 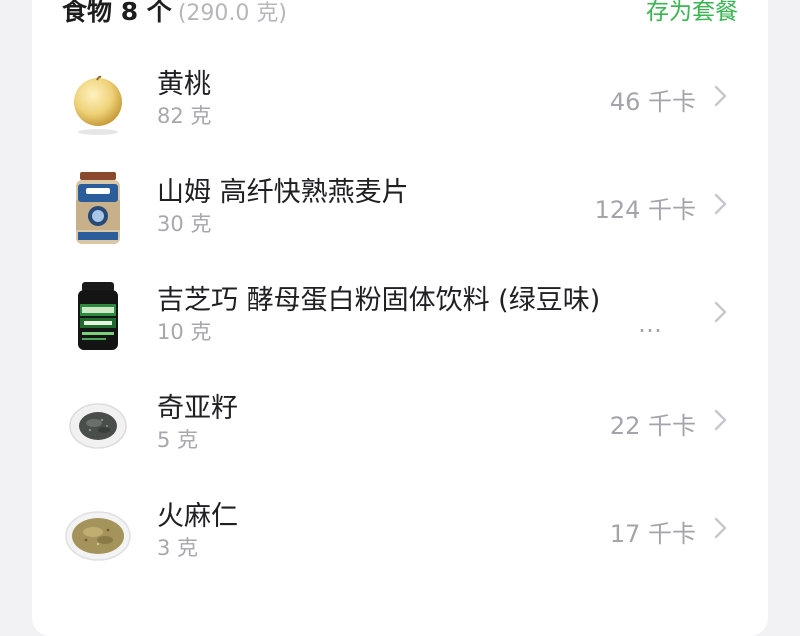 I want to click on food-weight: 82 克, so click(x=184, y=116).